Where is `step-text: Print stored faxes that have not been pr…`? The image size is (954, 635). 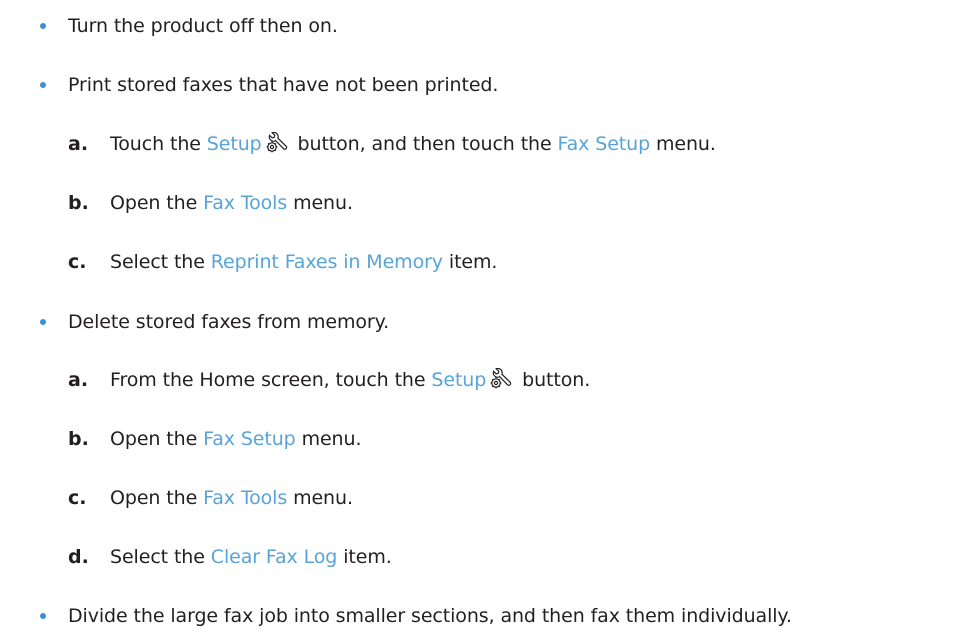 step-text: Print stored faxes that have not been pr… is located at coordinates (283, 85).